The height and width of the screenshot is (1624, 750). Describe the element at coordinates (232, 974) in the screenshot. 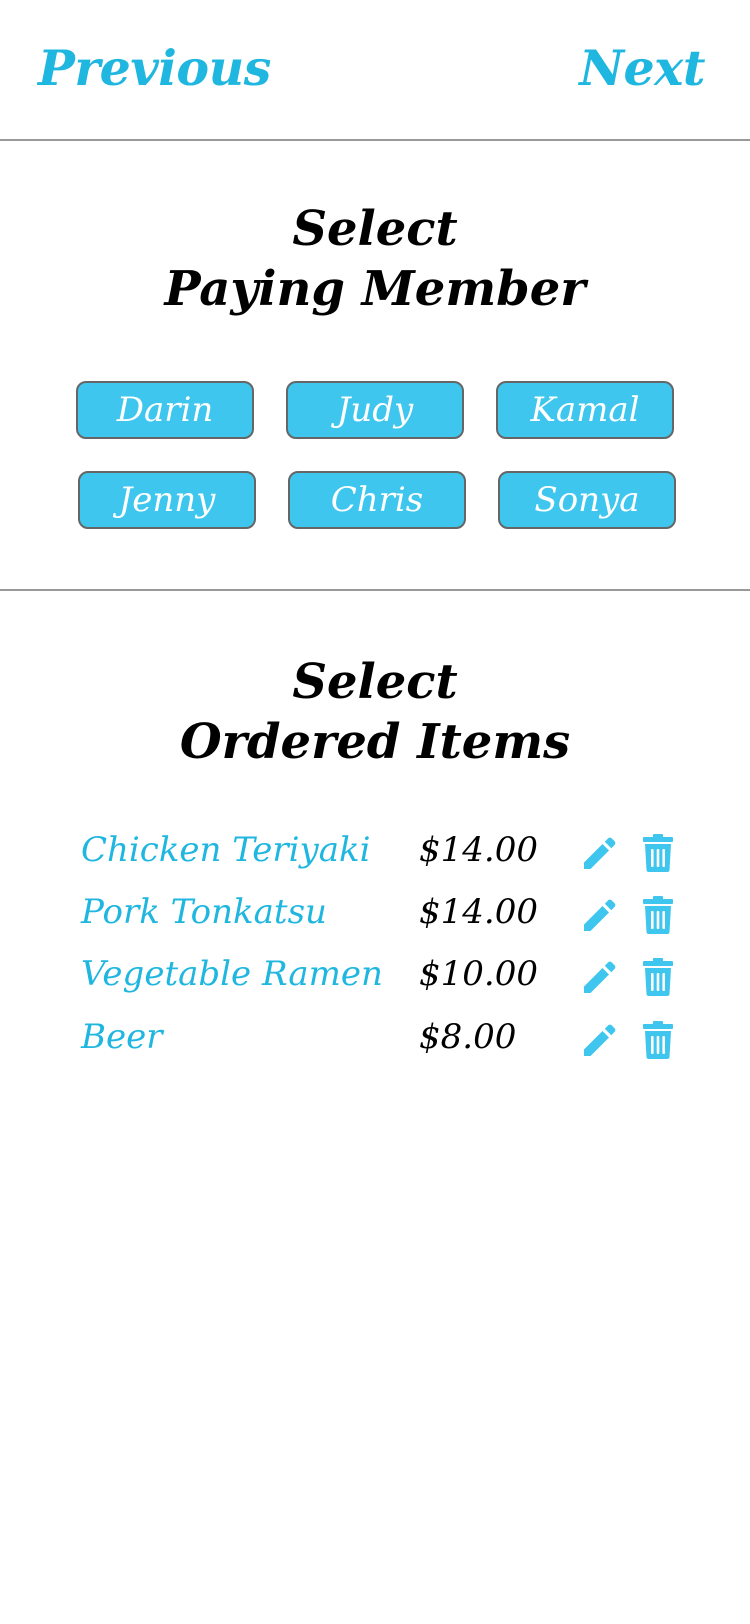

I see `item-name: Vegetable Ramen` at that location.